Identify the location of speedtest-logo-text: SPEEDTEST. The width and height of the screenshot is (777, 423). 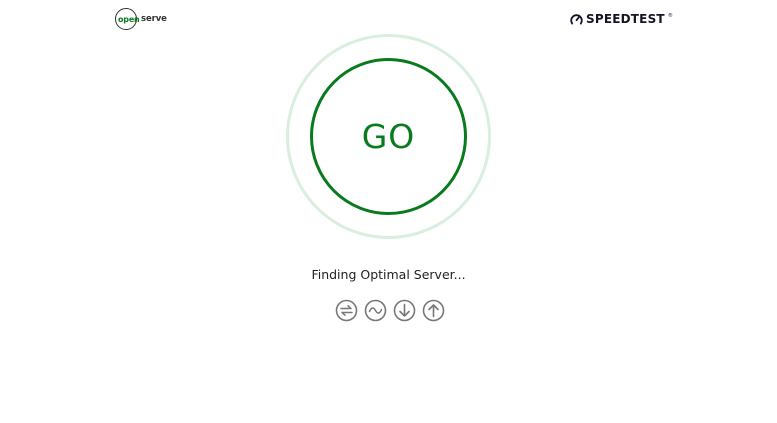
(625, 19).